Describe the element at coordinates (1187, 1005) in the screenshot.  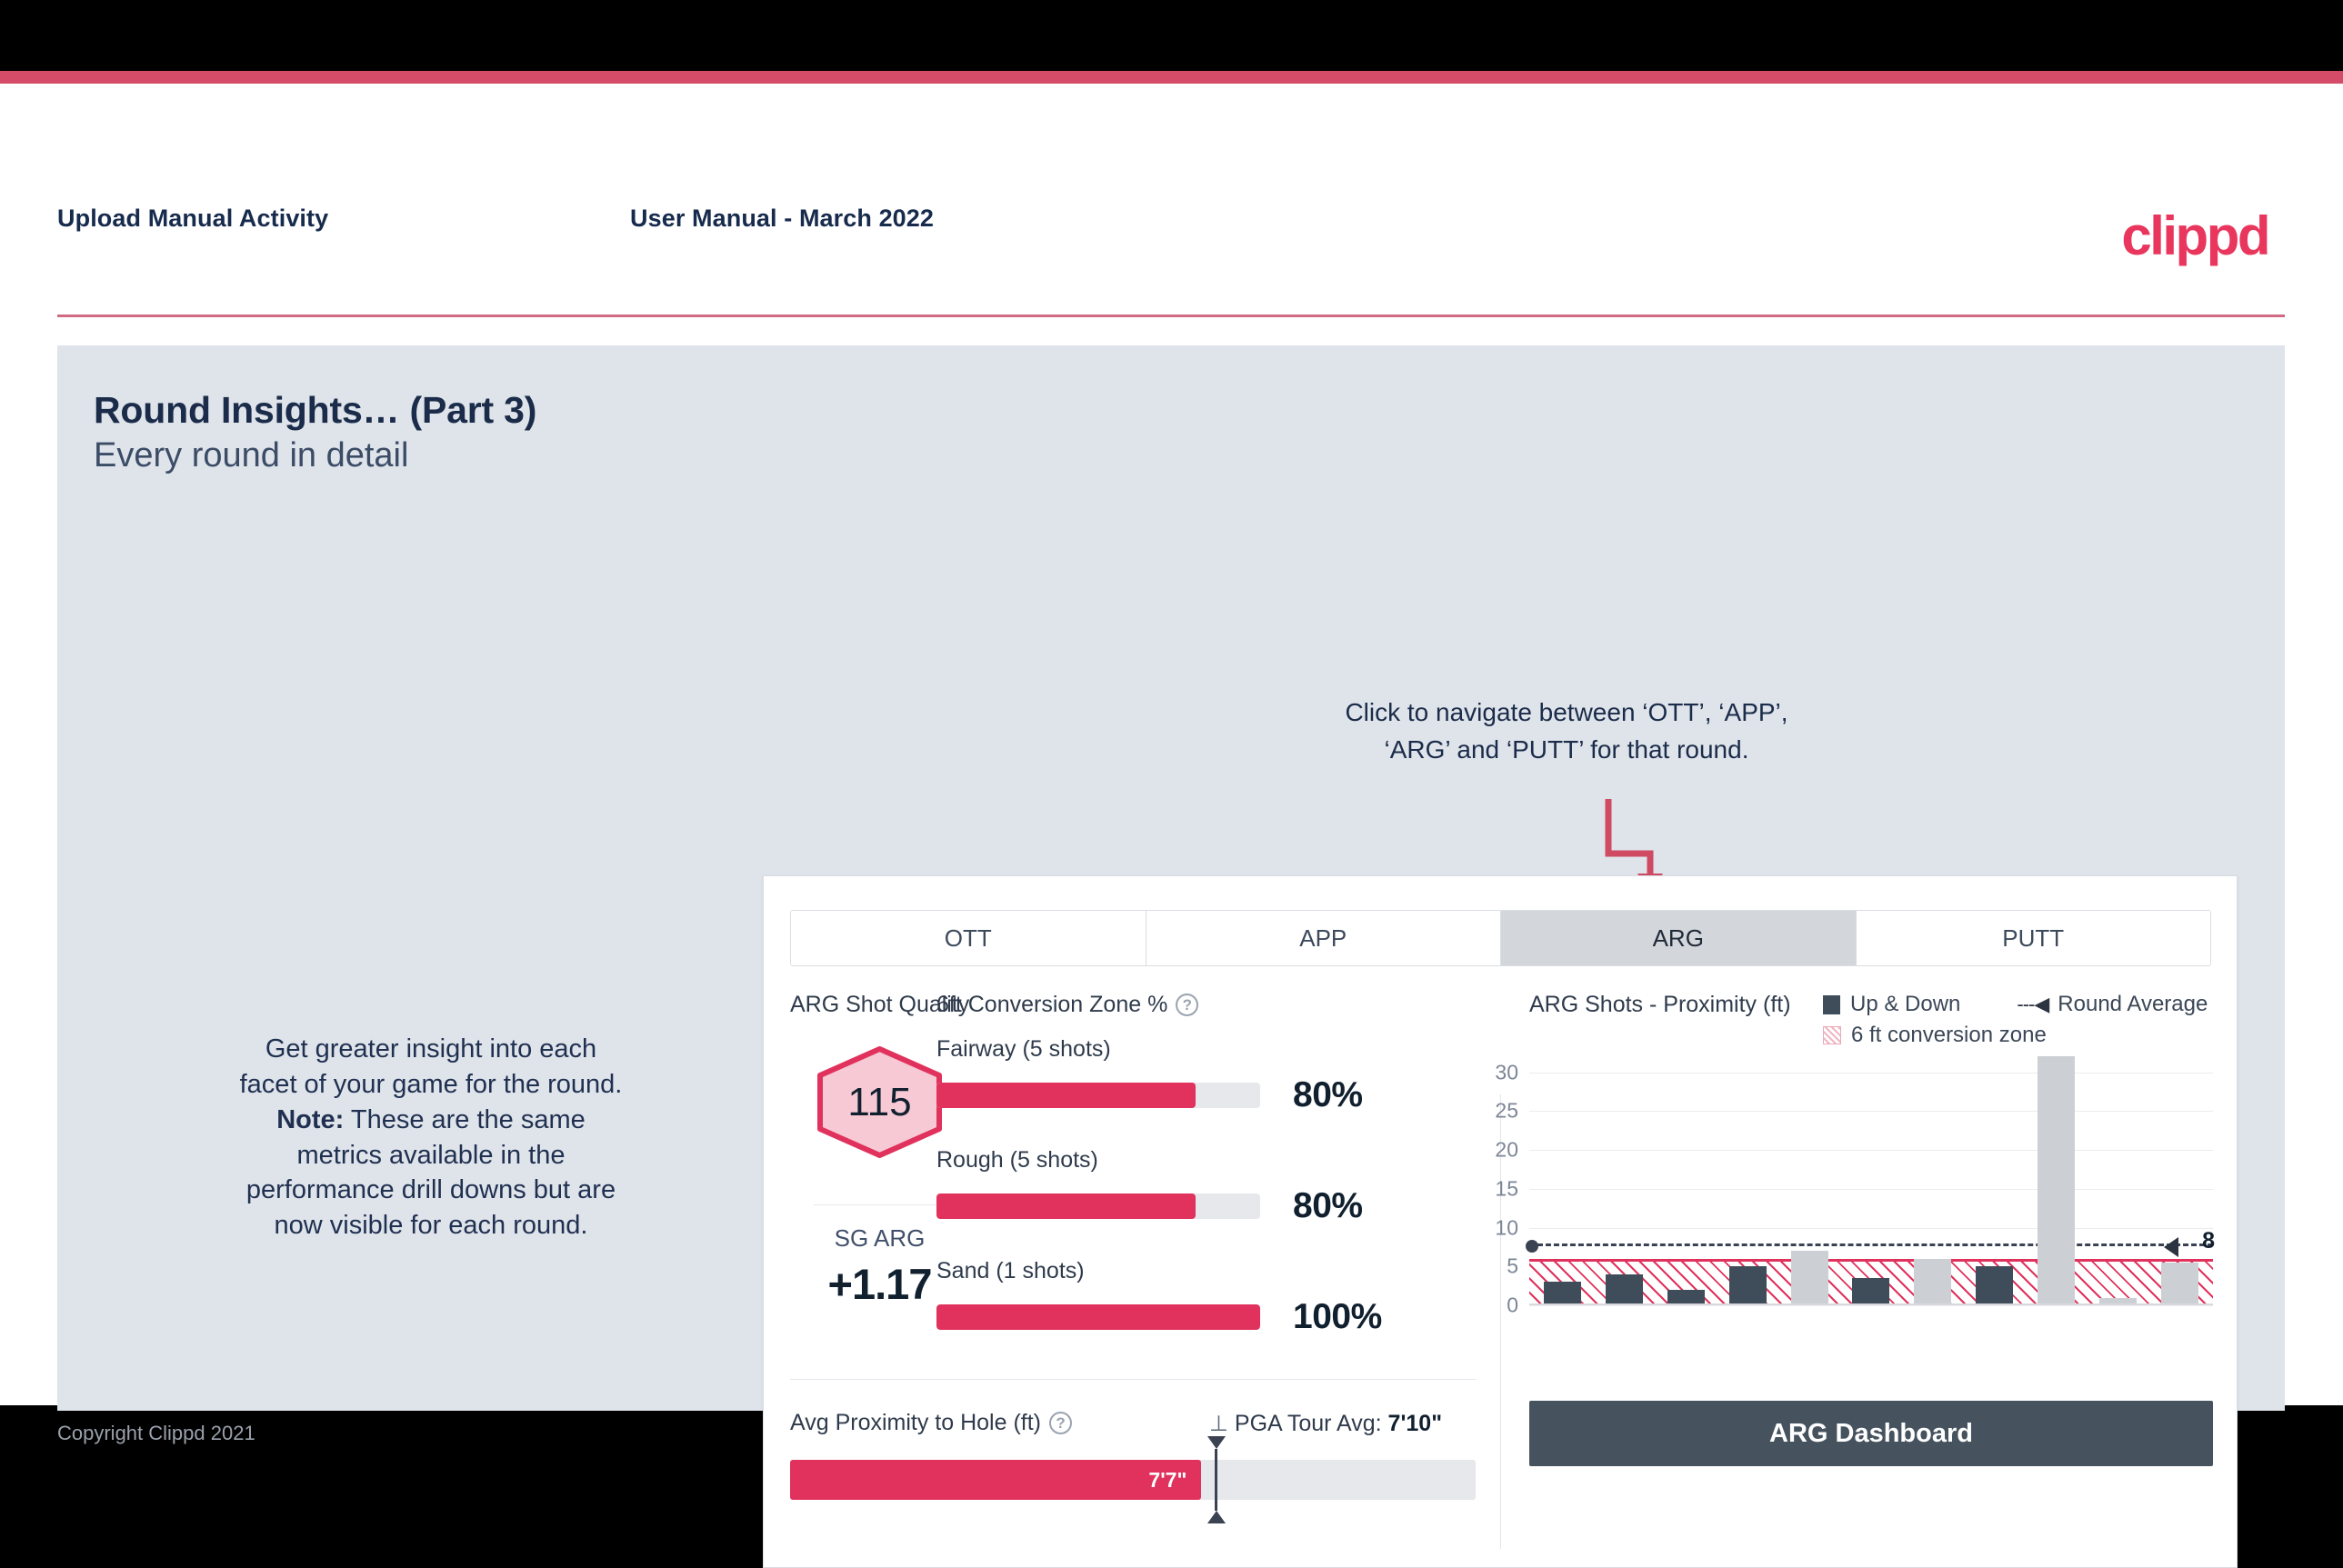
I see `help-icon-conversion-zone: ?` at that location.